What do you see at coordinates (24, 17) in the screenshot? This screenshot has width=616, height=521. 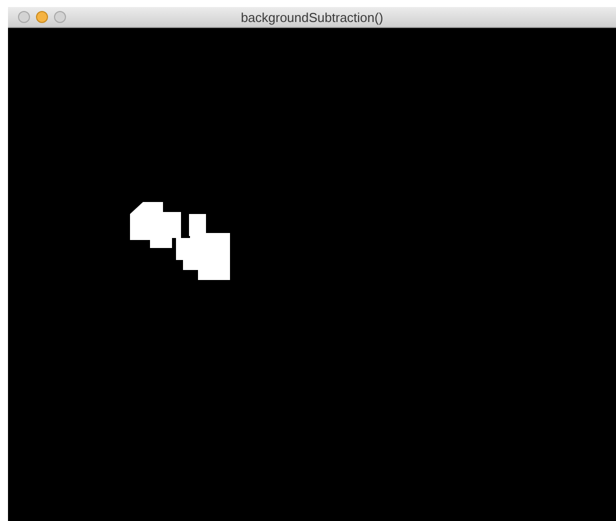 I see `close-button` at bounding box center [24, 17].